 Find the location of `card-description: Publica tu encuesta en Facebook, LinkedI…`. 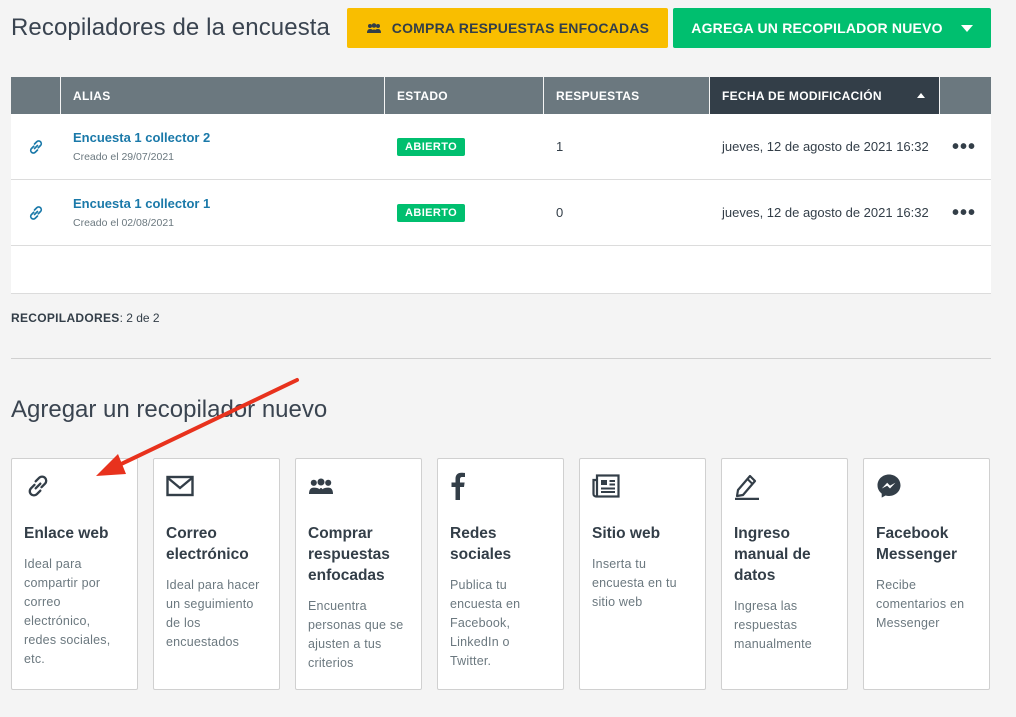

card-description: Publica tu encuesta en Facebook, LinkedI… is located at coordinates (485, 623).